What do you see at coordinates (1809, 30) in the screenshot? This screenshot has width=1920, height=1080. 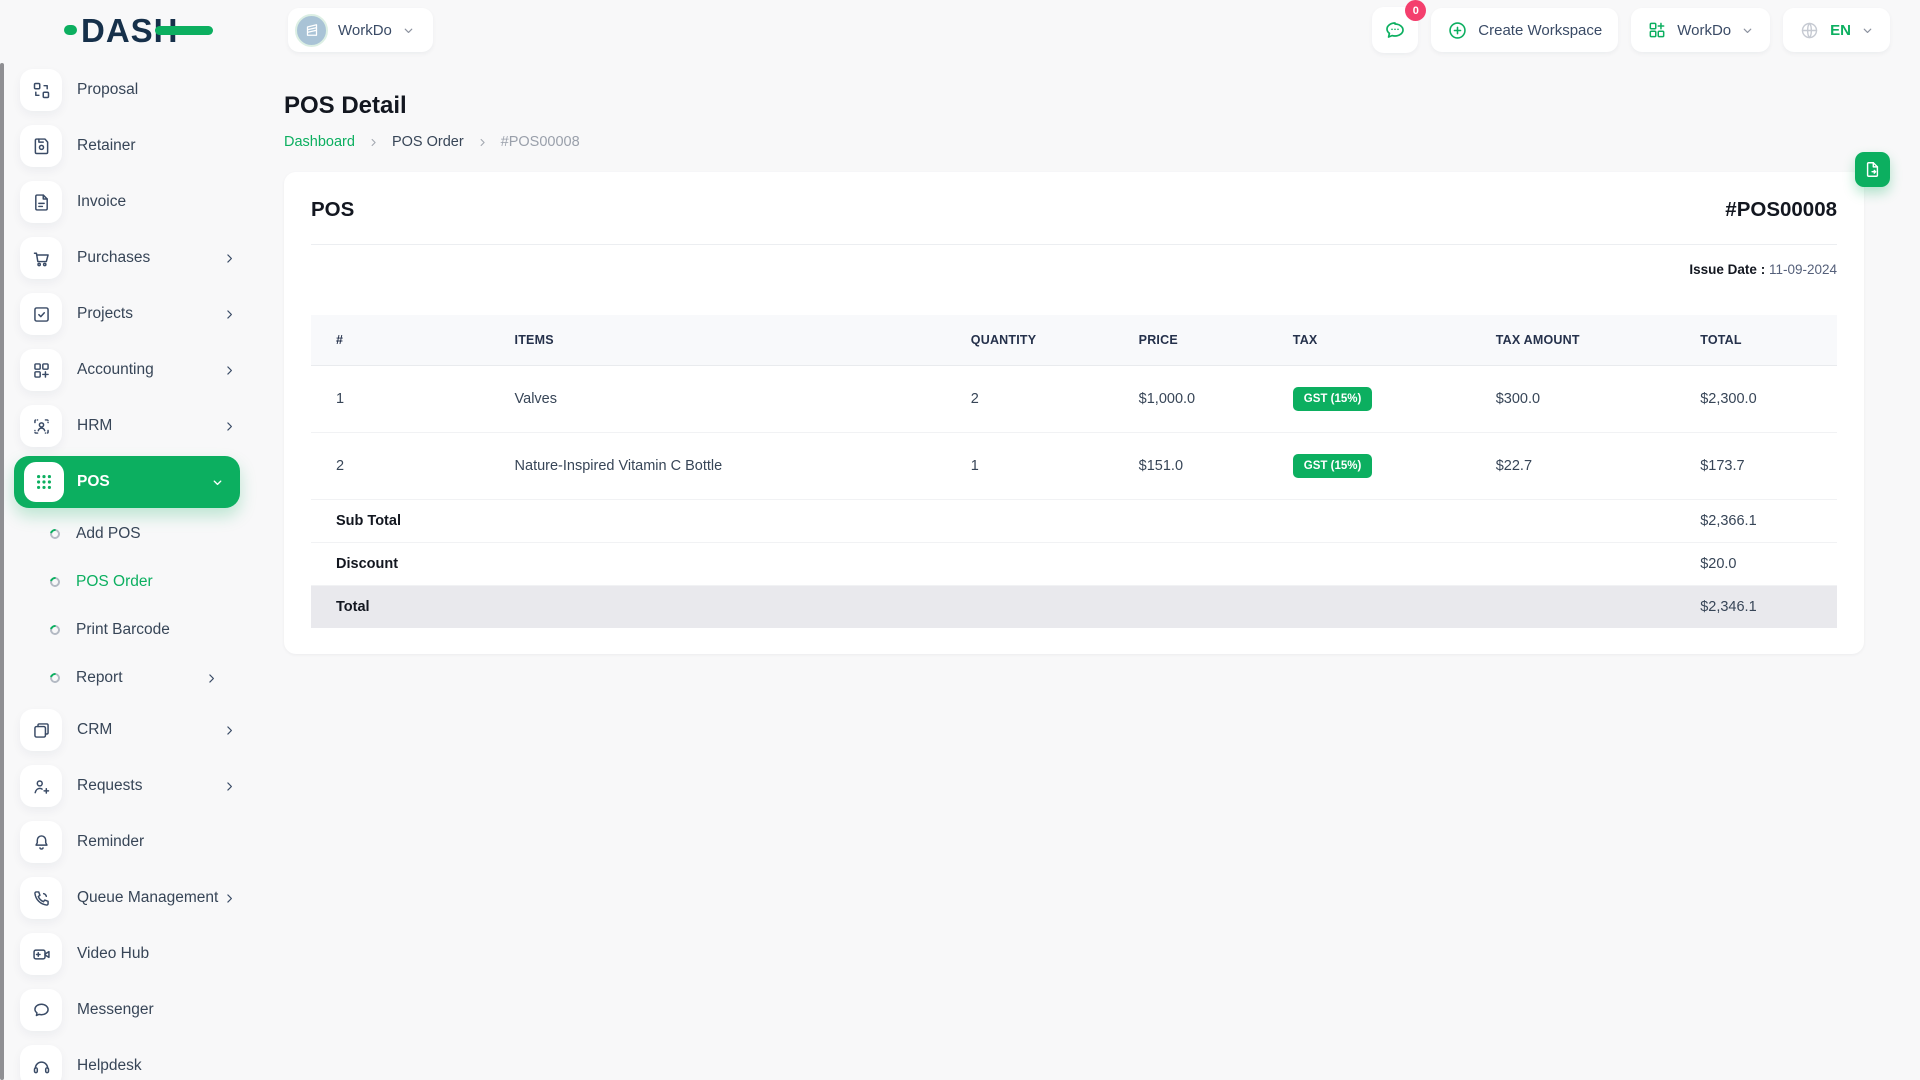 I see `globe-icon` at bounding box center [1809, 30].